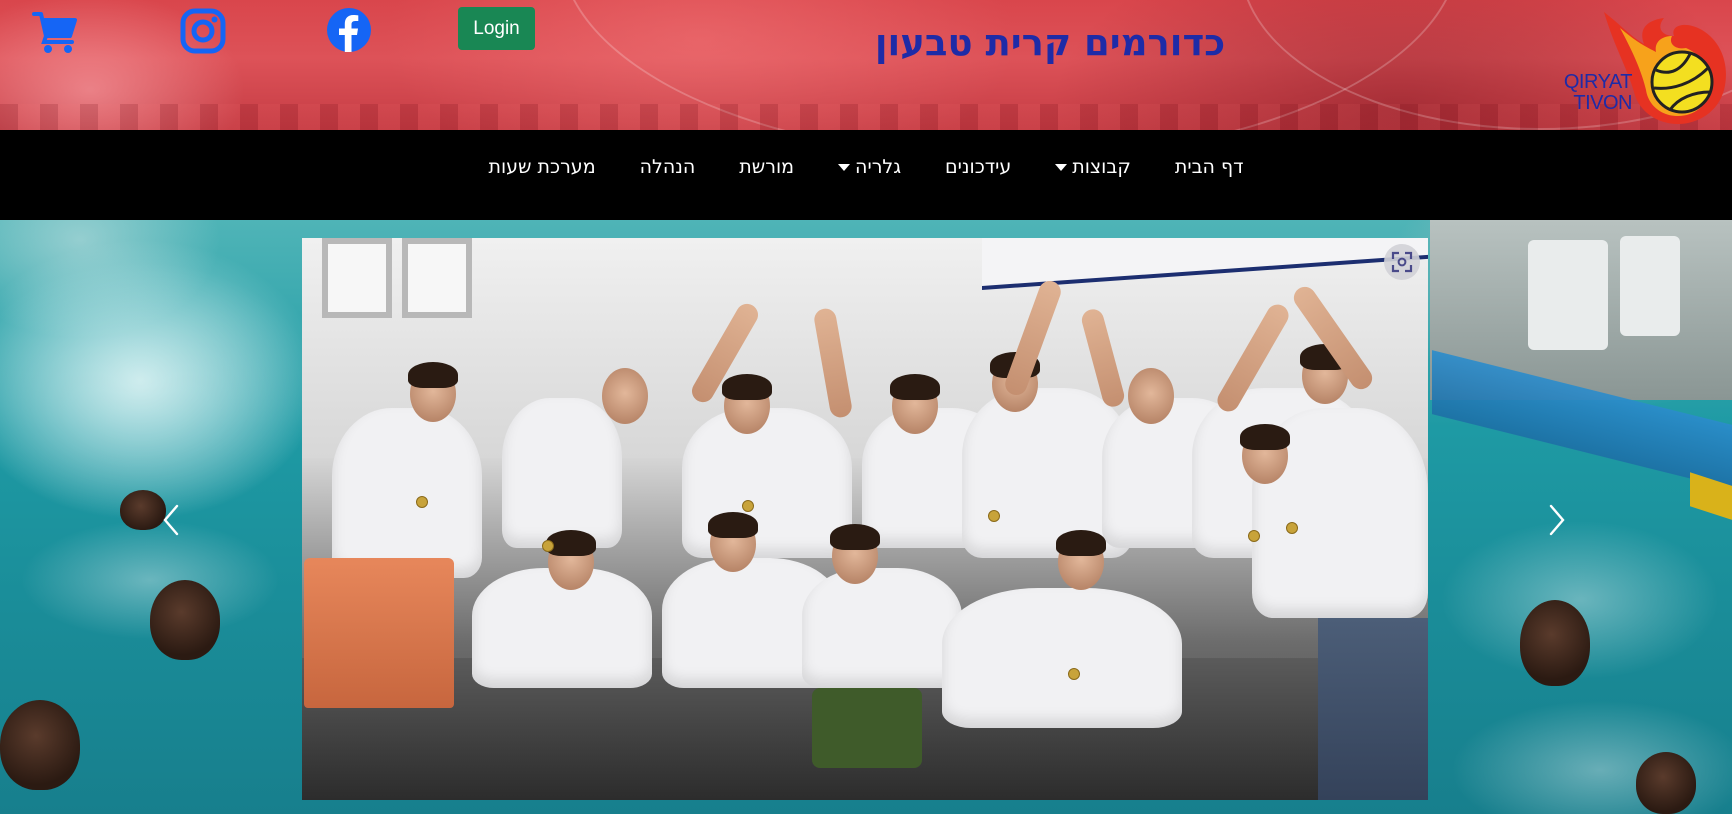 The image size is (1732, 814). What do you see at coordinates (1402, 262) in the screenshot?
I see `fullscreen-icon` at bounding box center [1402, 262].